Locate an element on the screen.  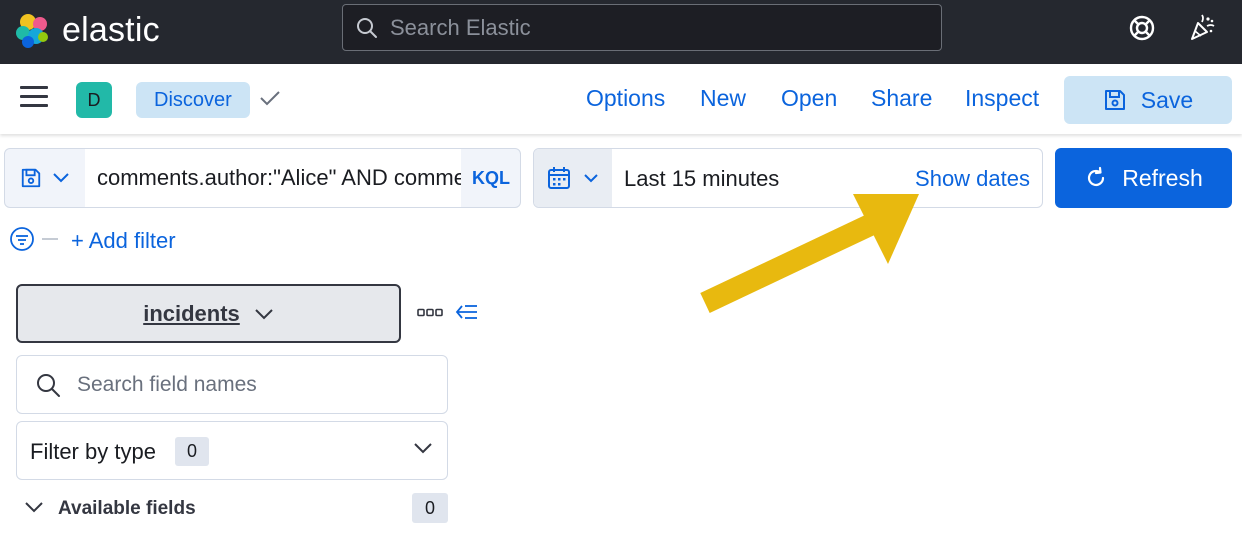
date-range-label: Last 15 minutes is located at coordinates (701, 179).